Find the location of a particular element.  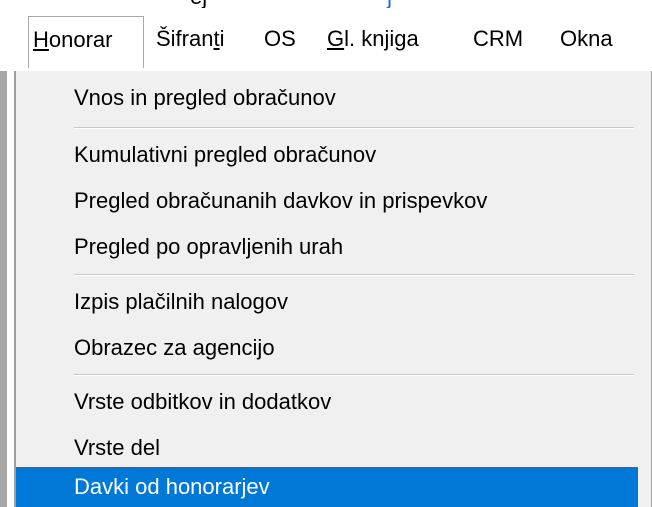

window-title-strip: ej j is located at coordinates (326, 4).